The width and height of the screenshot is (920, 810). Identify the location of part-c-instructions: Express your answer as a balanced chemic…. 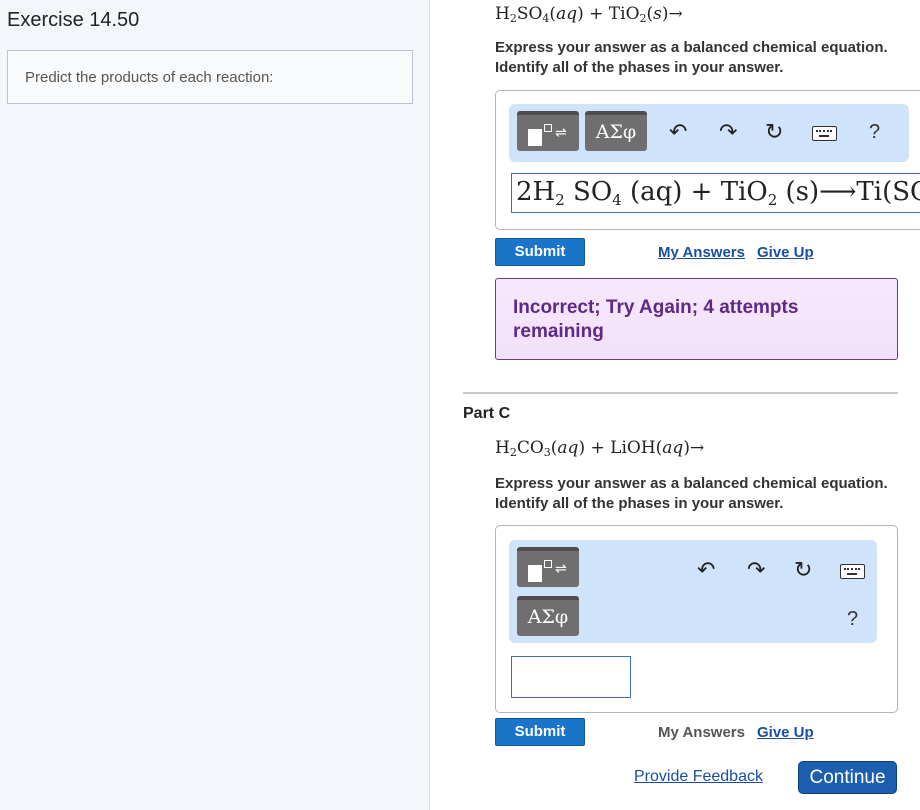
(691, 493).